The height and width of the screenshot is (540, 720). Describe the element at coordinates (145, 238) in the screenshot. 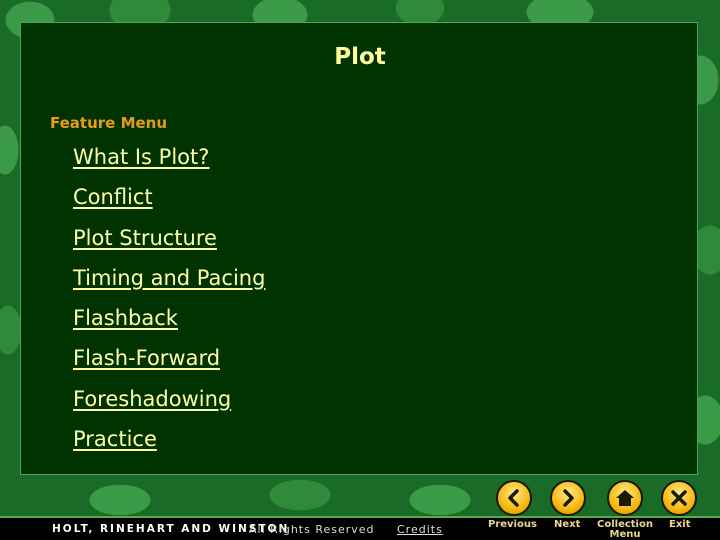

I see `menu-link-plot-structure: Plot Structure` at that location.